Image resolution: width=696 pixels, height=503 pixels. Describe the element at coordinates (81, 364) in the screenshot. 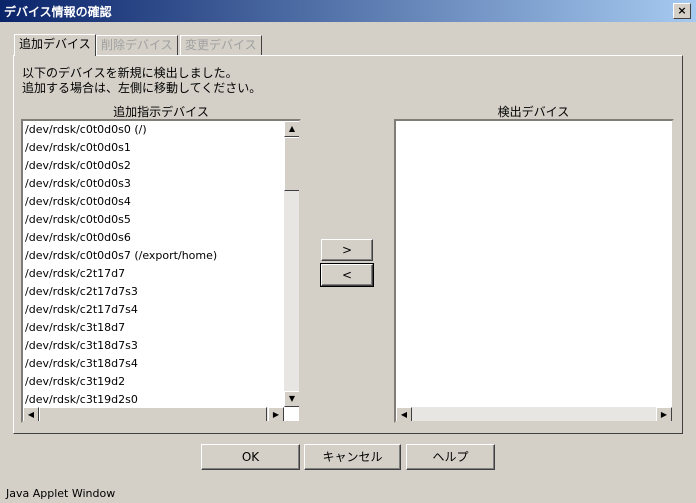

I see `list-item: /dev/rdsk/c3t18d7s4` at that location.